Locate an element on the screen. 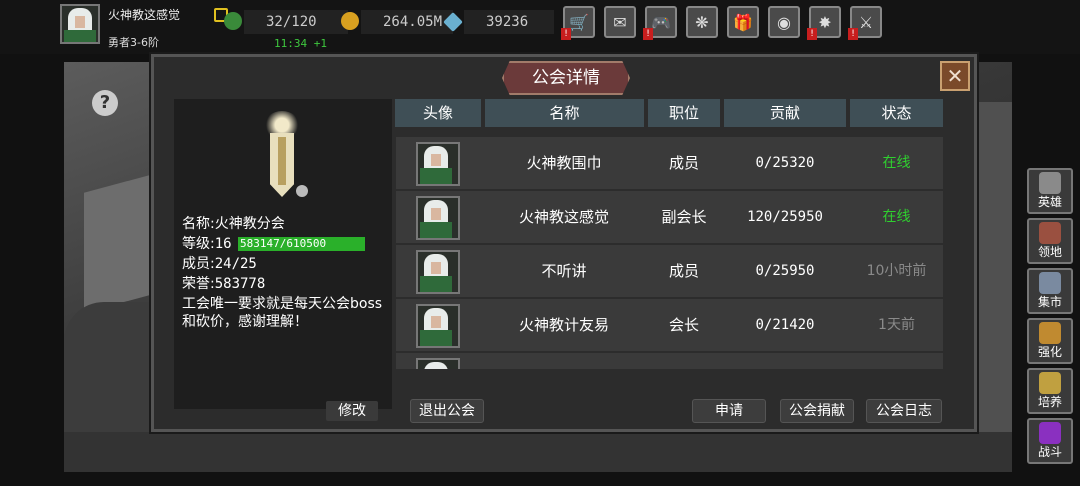  enhance-crystal-icon is located at coordinates (1050, 333).